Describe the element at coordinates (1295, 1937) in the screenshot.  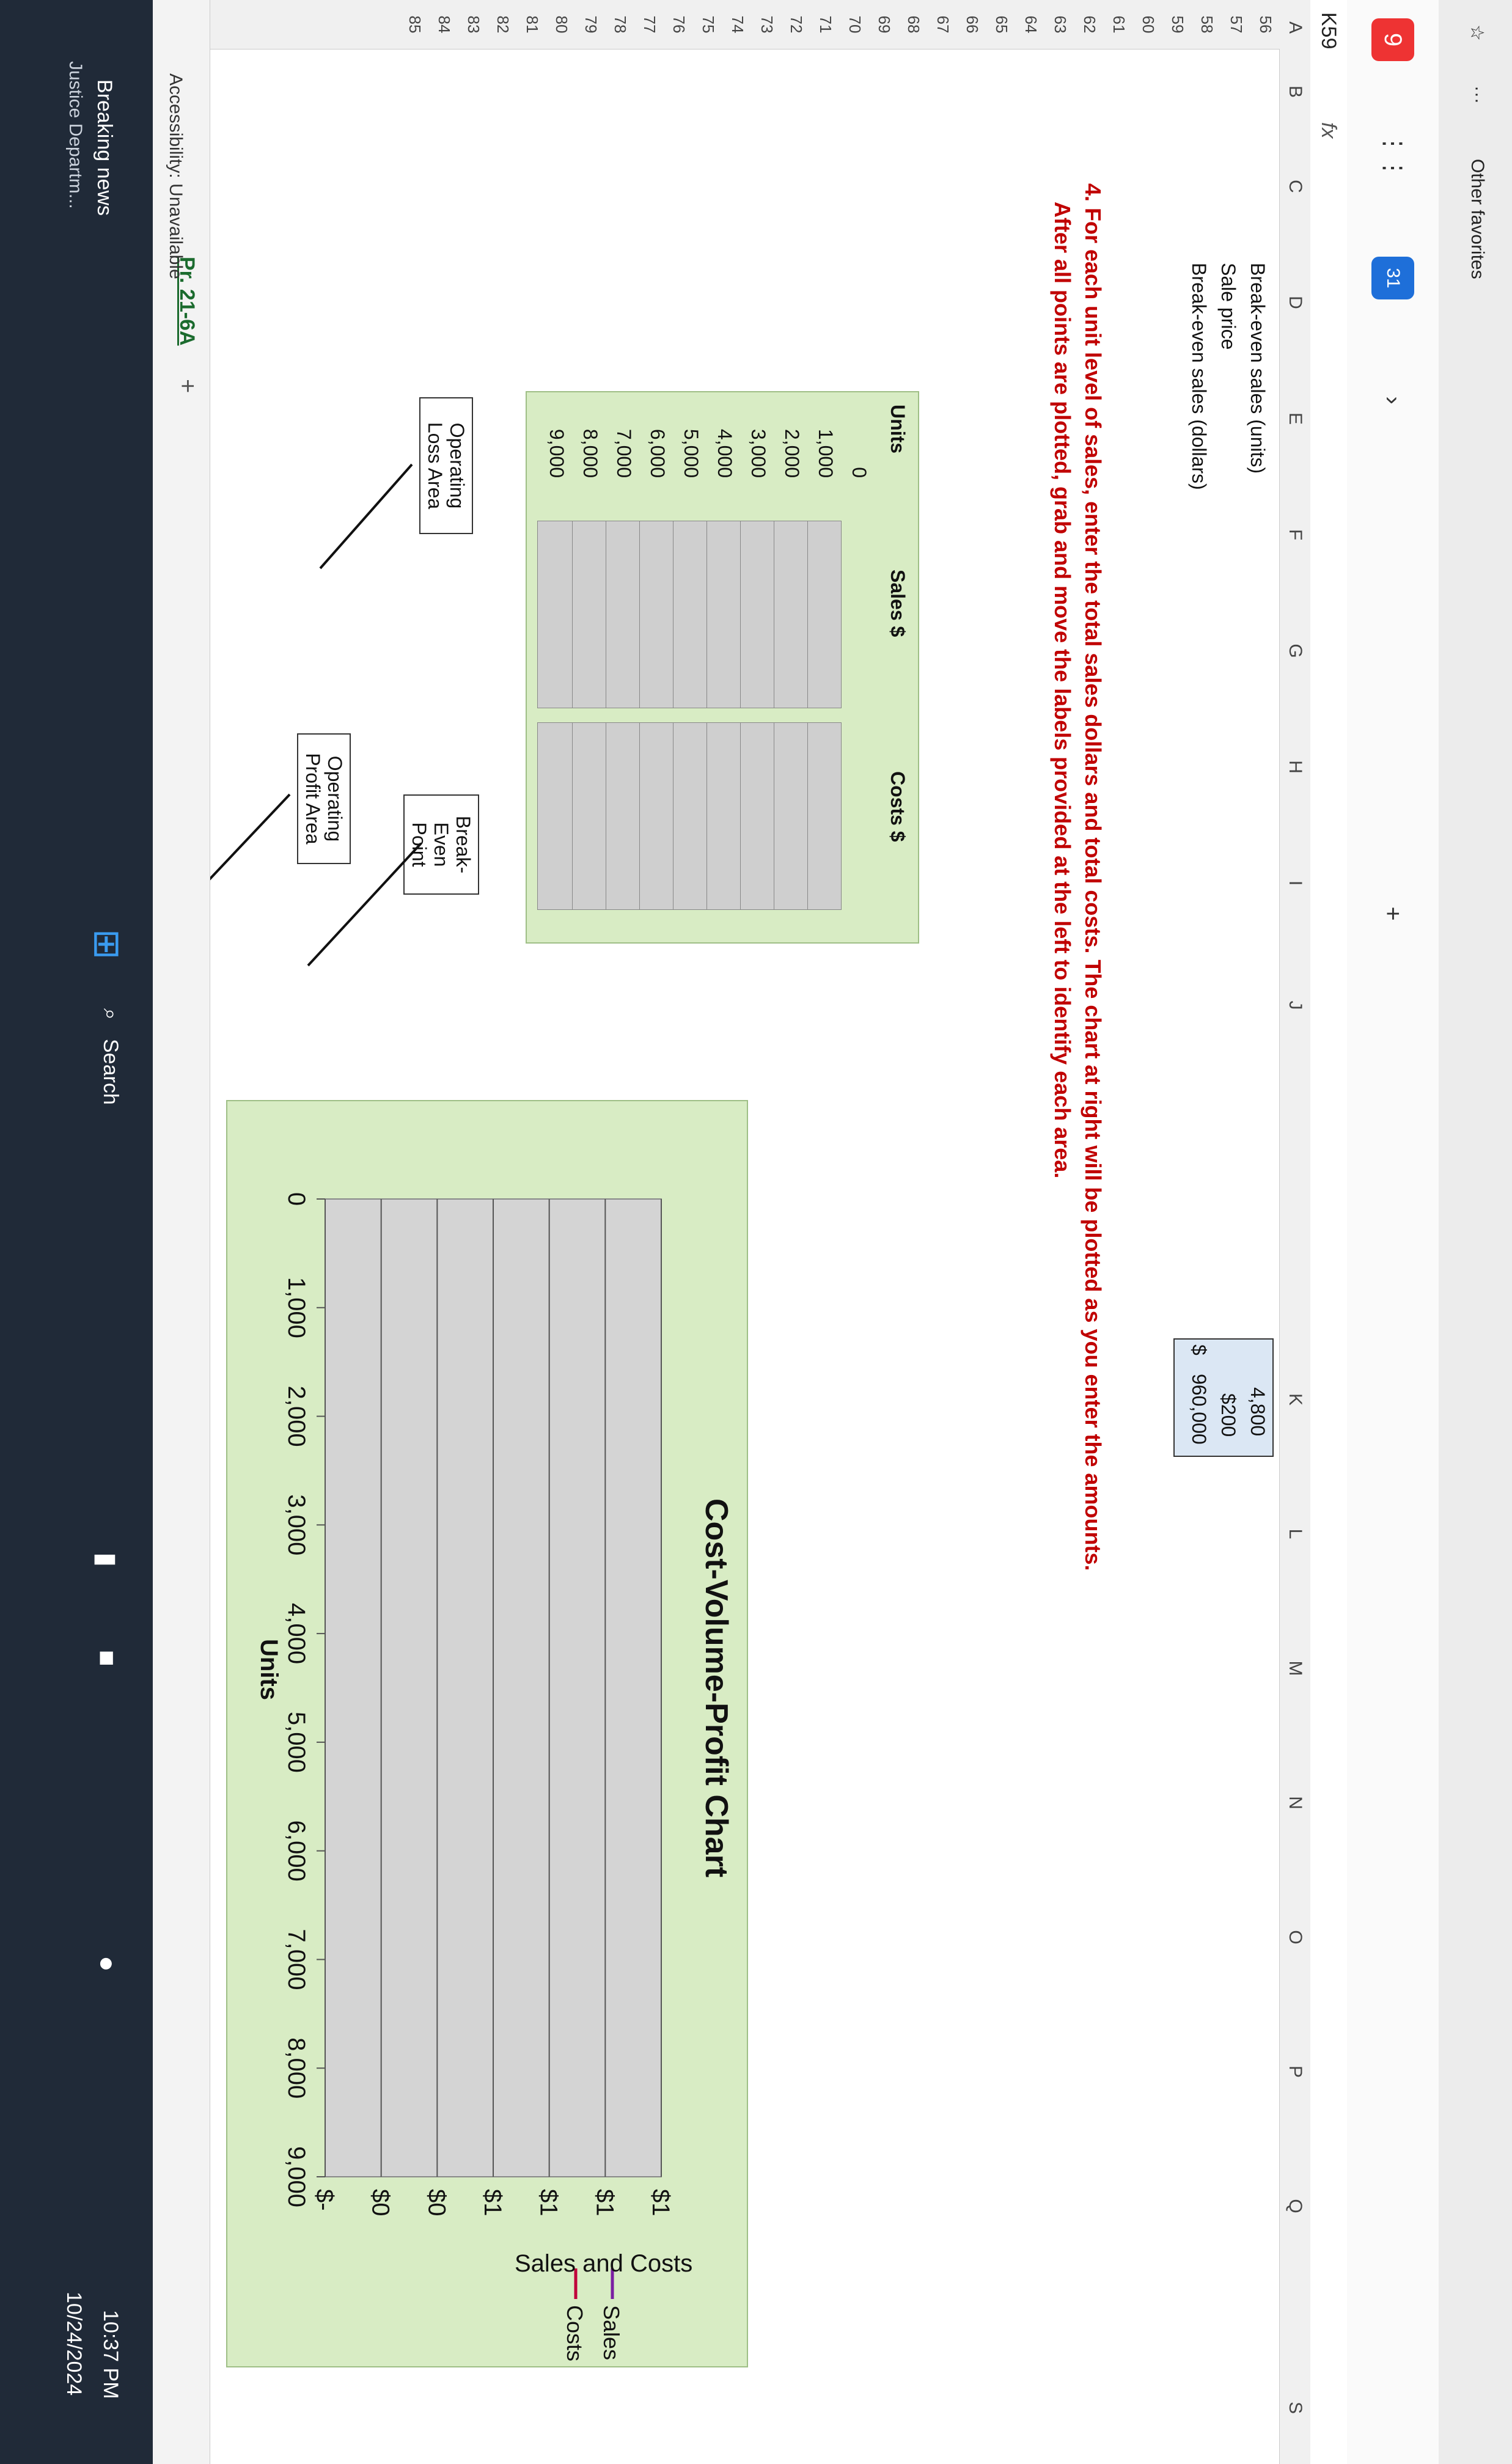
I see `col-header: O` at that location.